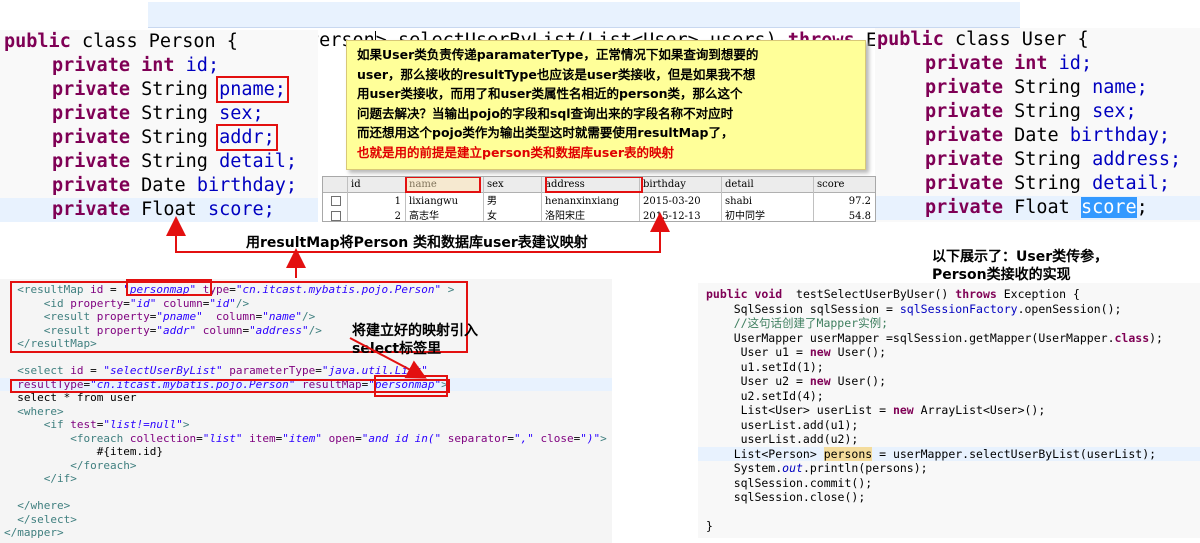 This screenshot has width=1200, height=543. What do you see at coordinates (388, 358) in the screenshot?
I see `arrow-to-select-resultmap` at bounding box center [388, 358].